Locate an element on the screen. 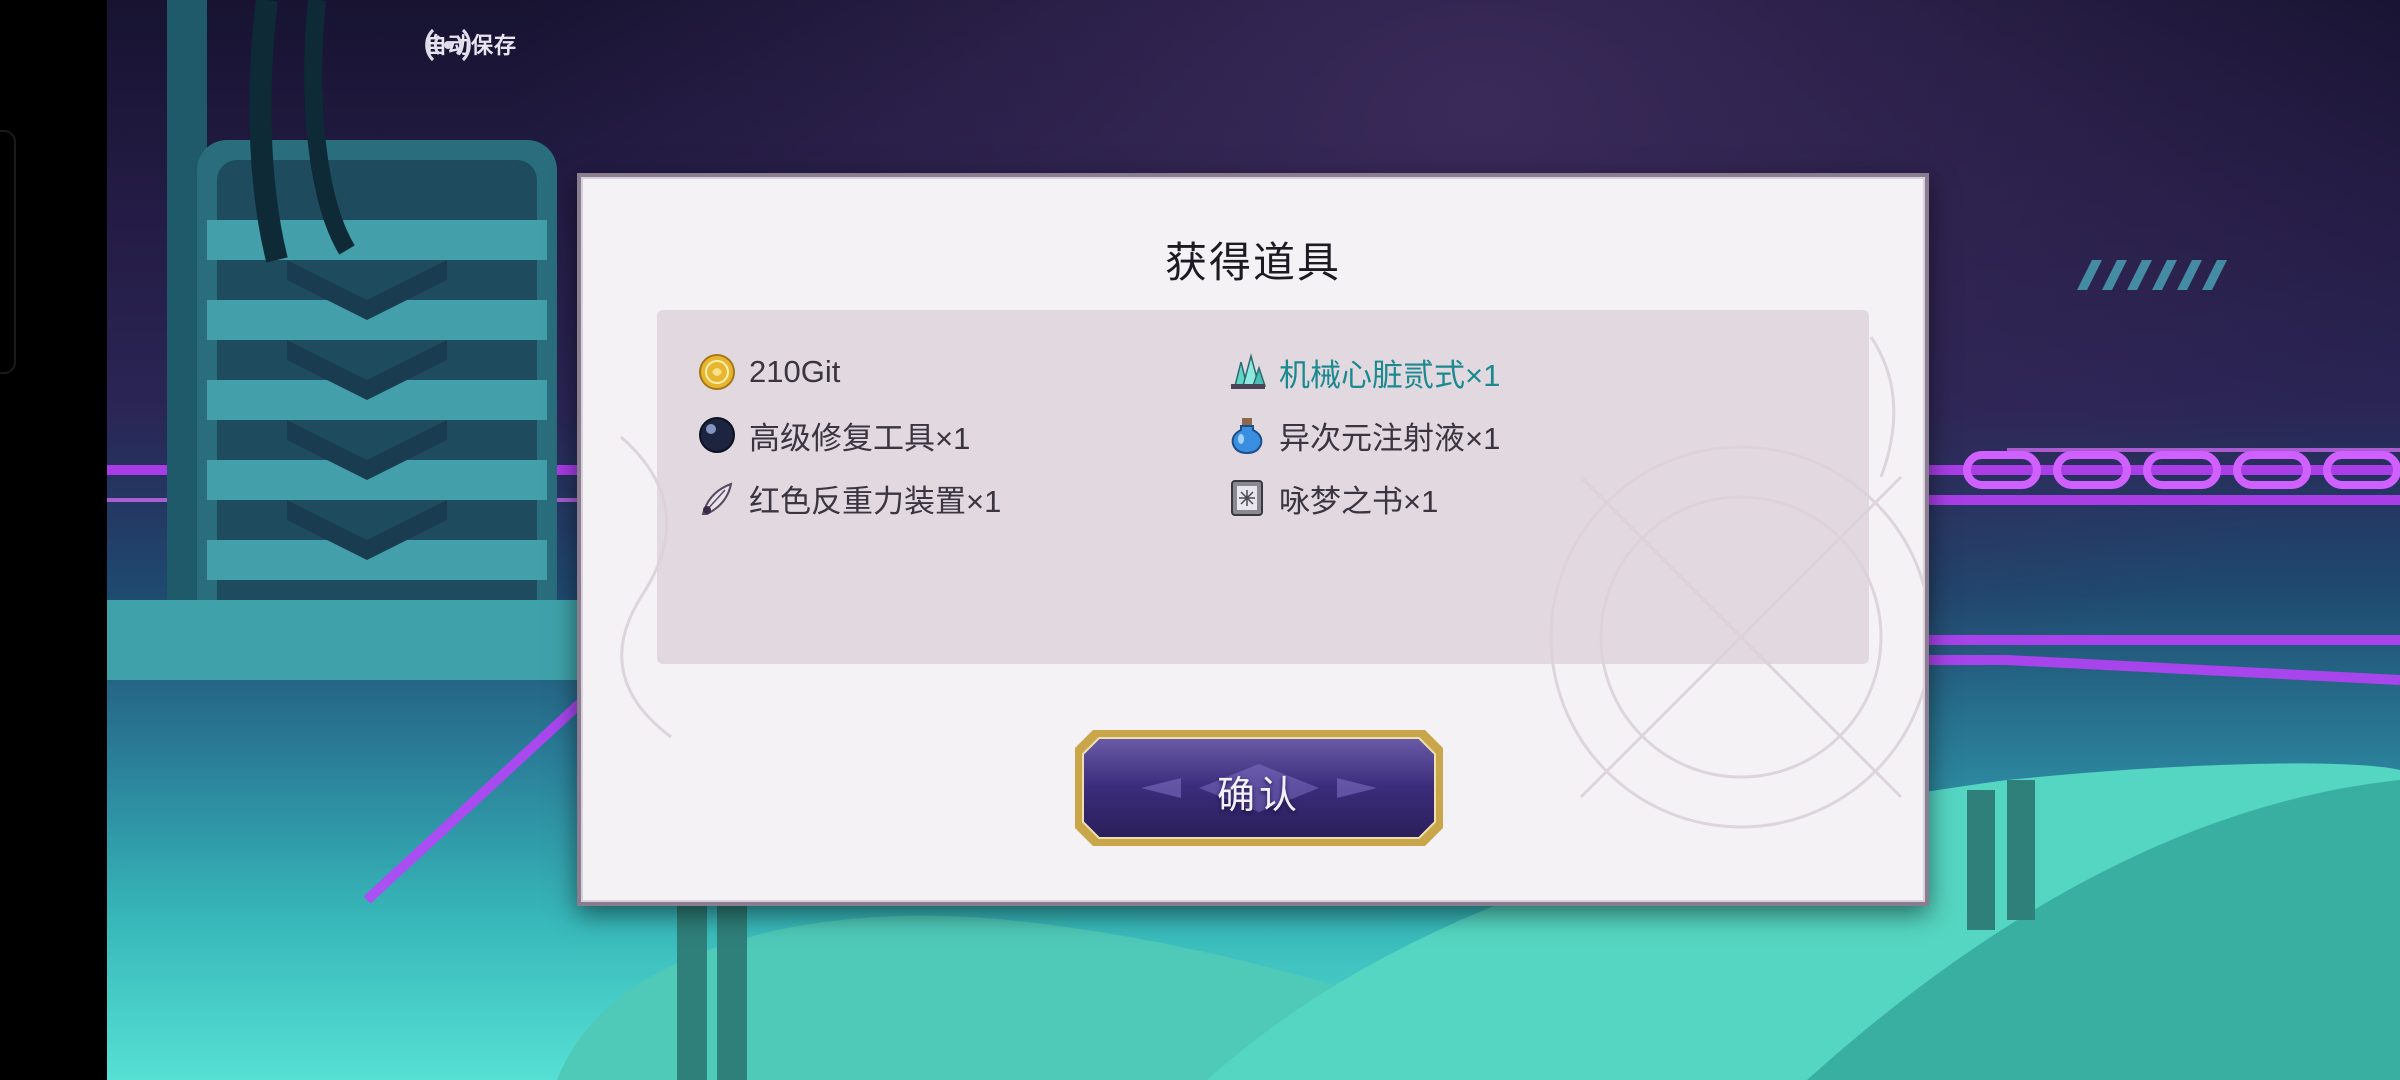 This screenshot has height=1080, width=2400. reward-item: 高级修复工具×1 is located at coordinates (833, 435).